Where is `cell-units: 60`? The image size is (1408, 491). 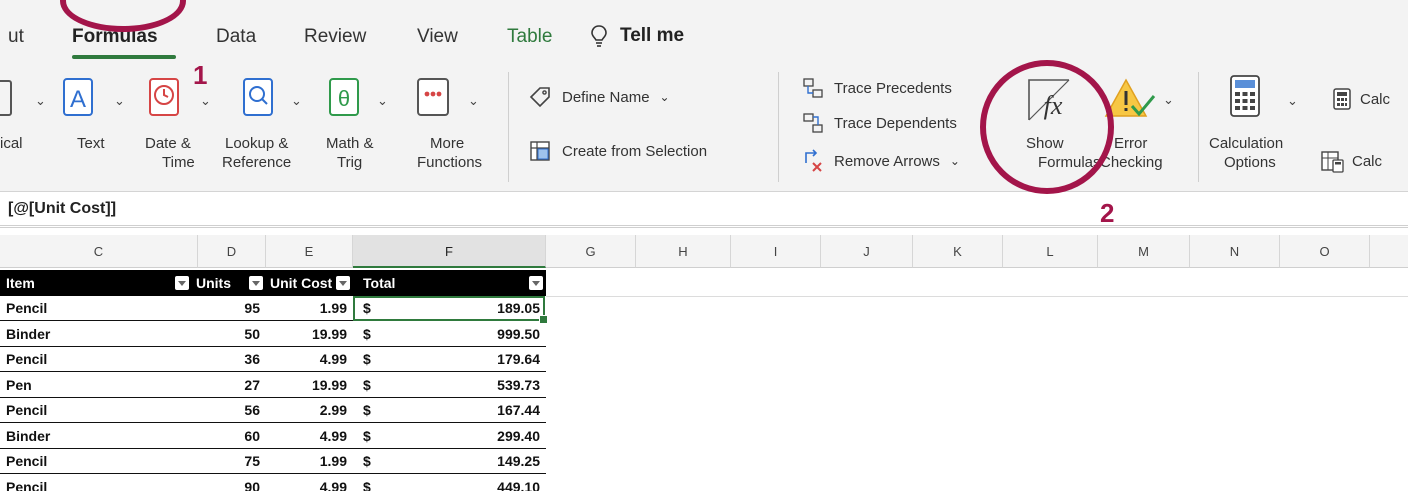
cell-units: 60 is located at coordinates (229, 436).